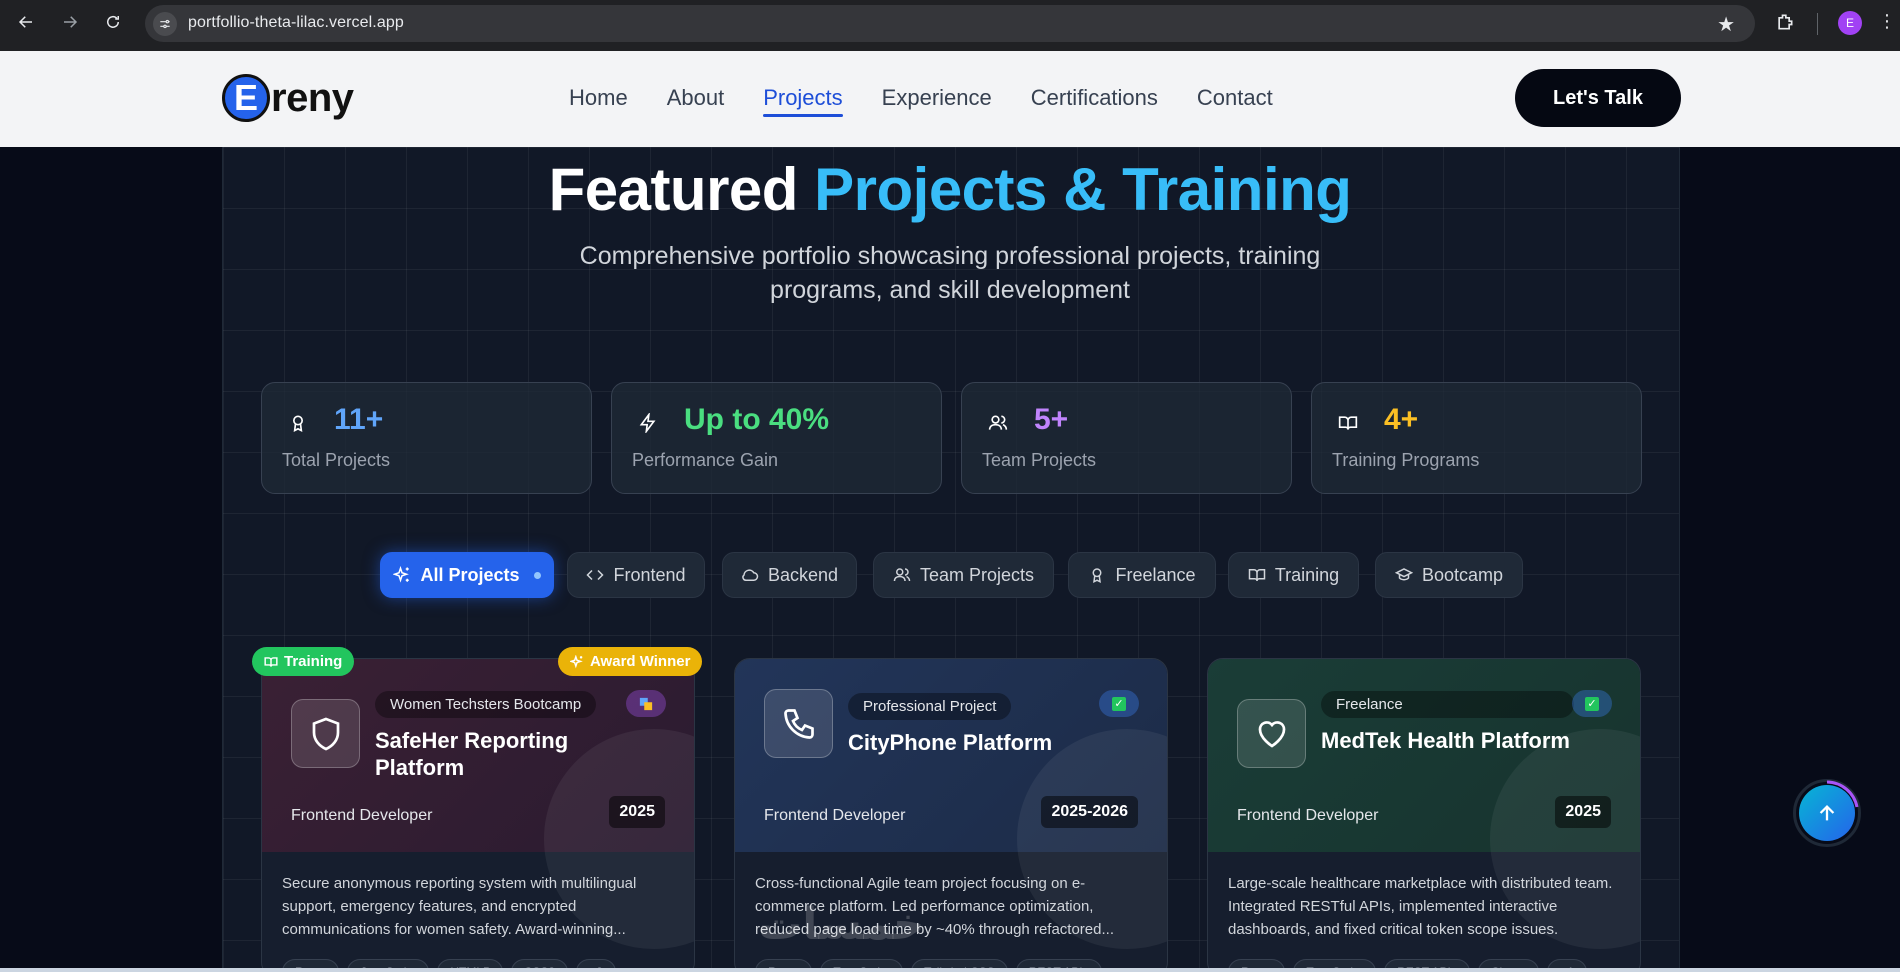 This screenshot has width=1900, height=972. I want to click on watermark: خمسات, so click(841, 924).